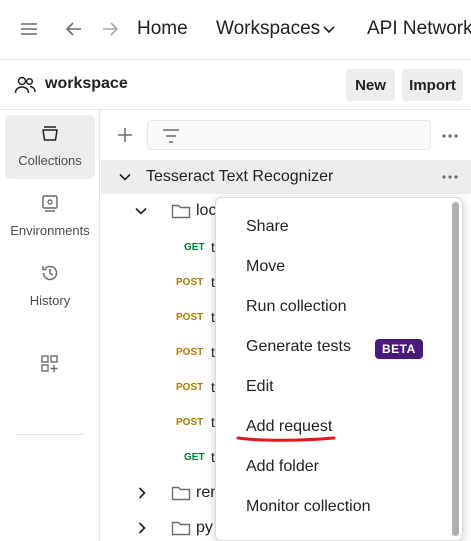 The image size is (471, 541). Describe the element at coordinates (268, 29) in the screenshot. I see `nav-workspaces-menu: Workspaces` at that location.